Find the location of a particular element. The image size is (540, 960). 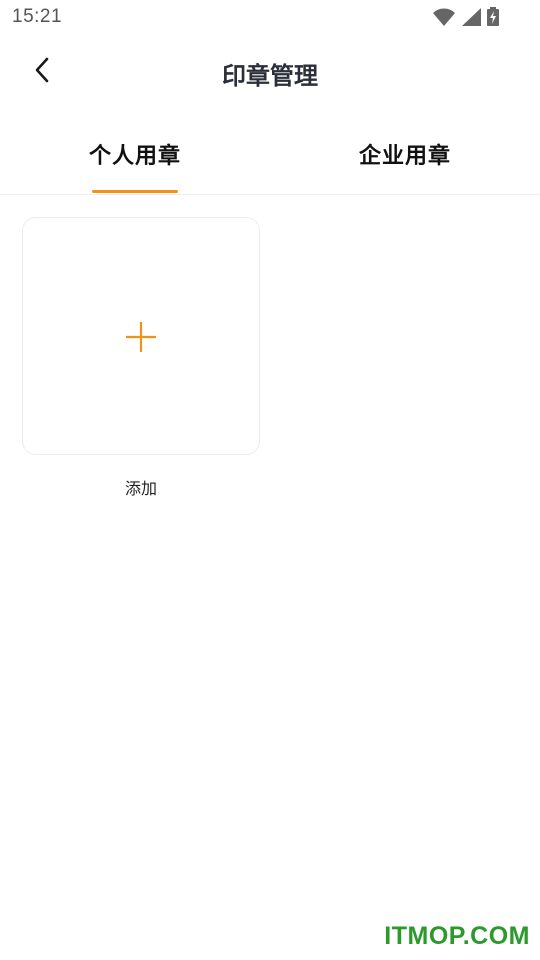

watermark: ITMOP.COM is located at coordinates (457, 936).